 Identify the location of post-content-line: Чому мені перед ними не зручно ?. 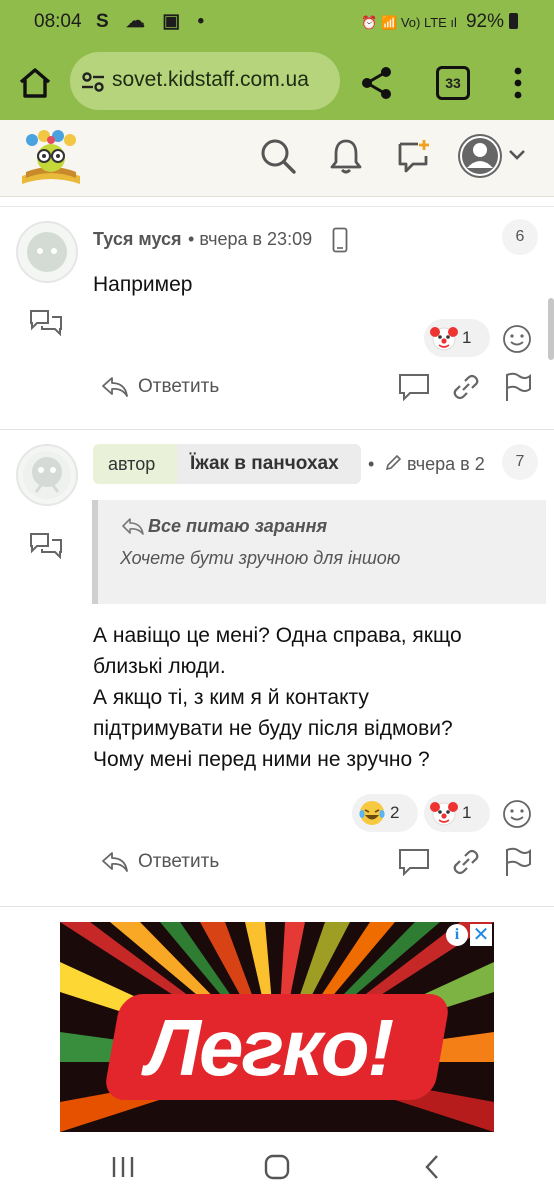
(261, 759).